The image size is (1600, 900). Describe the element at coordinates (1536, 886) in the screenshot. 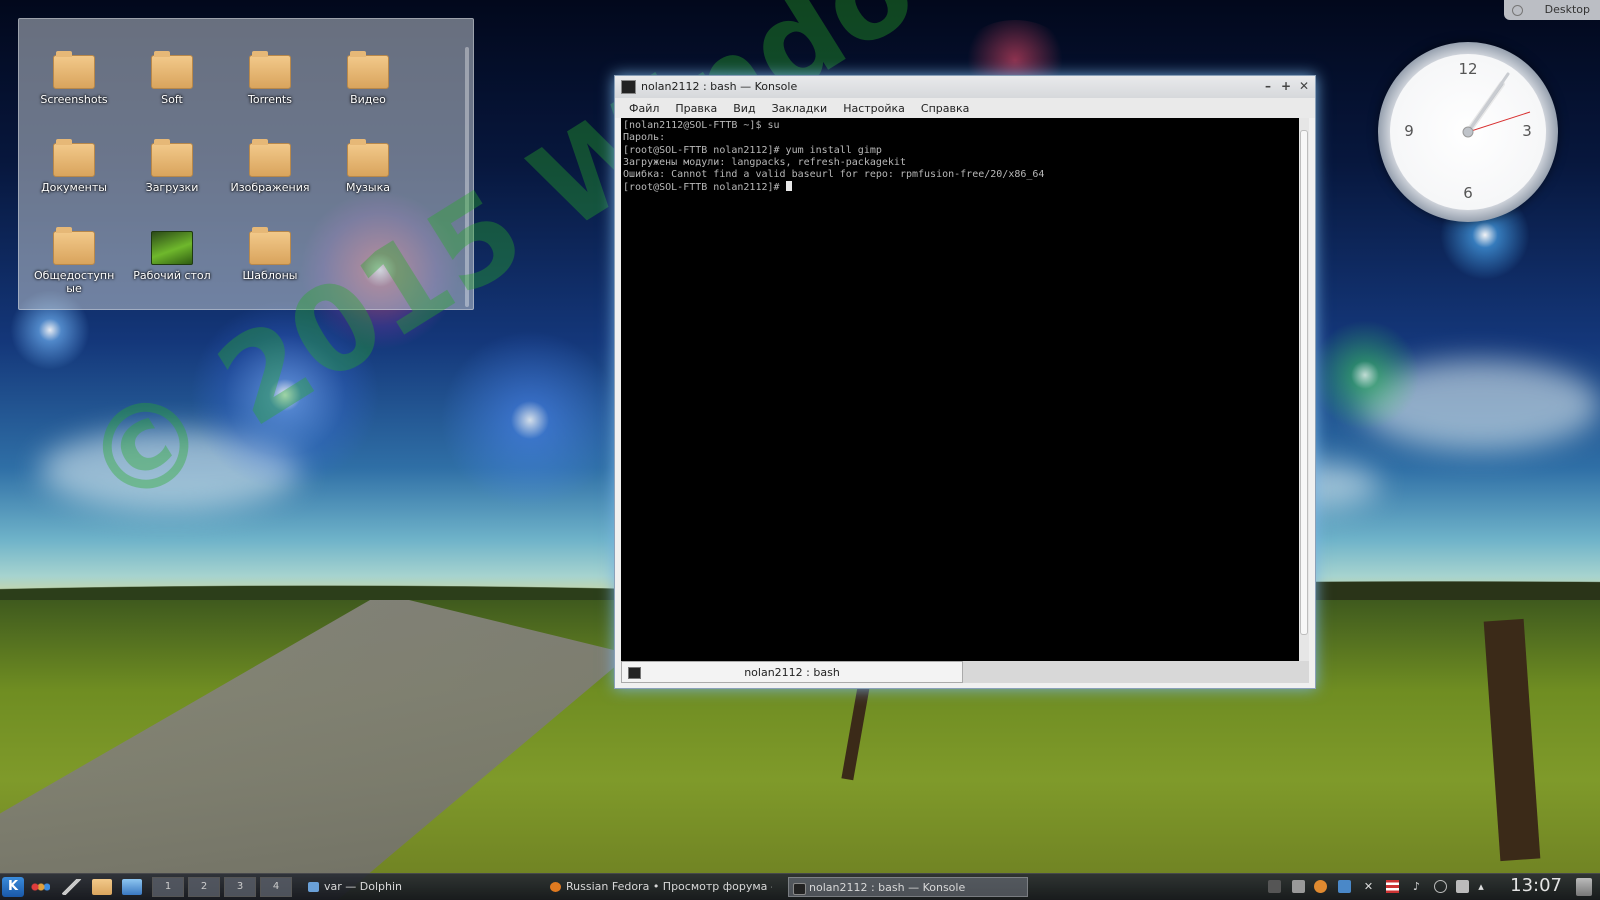

I see `taskbar-clock: 13:07` at that location.